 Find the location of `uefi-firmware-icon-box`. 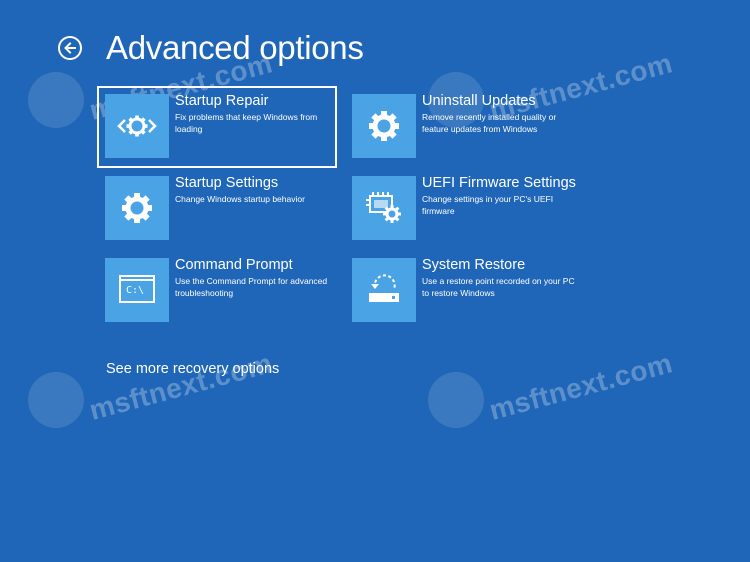

uefi-firmware-icon-box is located at coordinates (384, 208).